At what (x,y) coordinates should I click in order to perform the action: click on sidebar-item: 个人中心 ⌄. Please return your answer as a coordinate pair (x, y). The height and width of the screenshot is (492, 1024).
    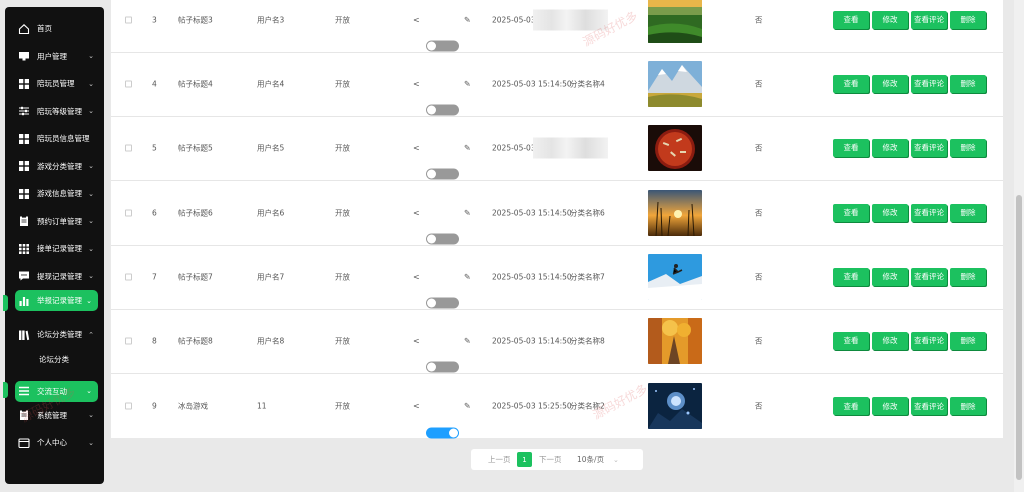
    Looking at the image, I should click on (54, 443).